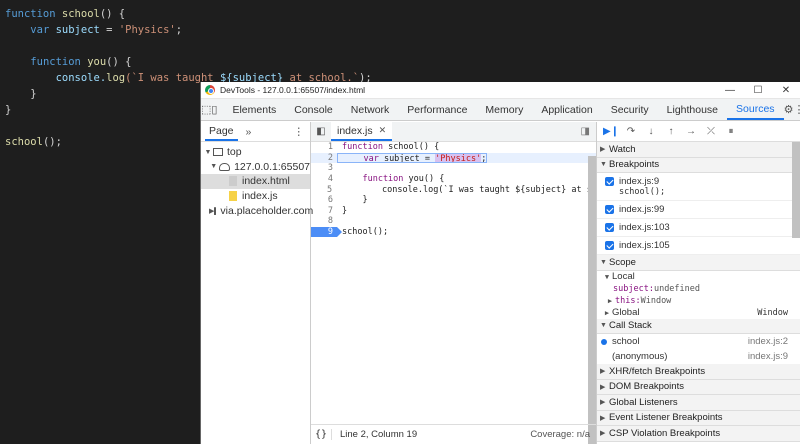 Image resolution: width=800 pixels, height=444 pixels. What do you see at coordinates (453, 232) in the screenshot?
I see `code-line-breakpoint: 9 school();` at bounding box center [453, 232].